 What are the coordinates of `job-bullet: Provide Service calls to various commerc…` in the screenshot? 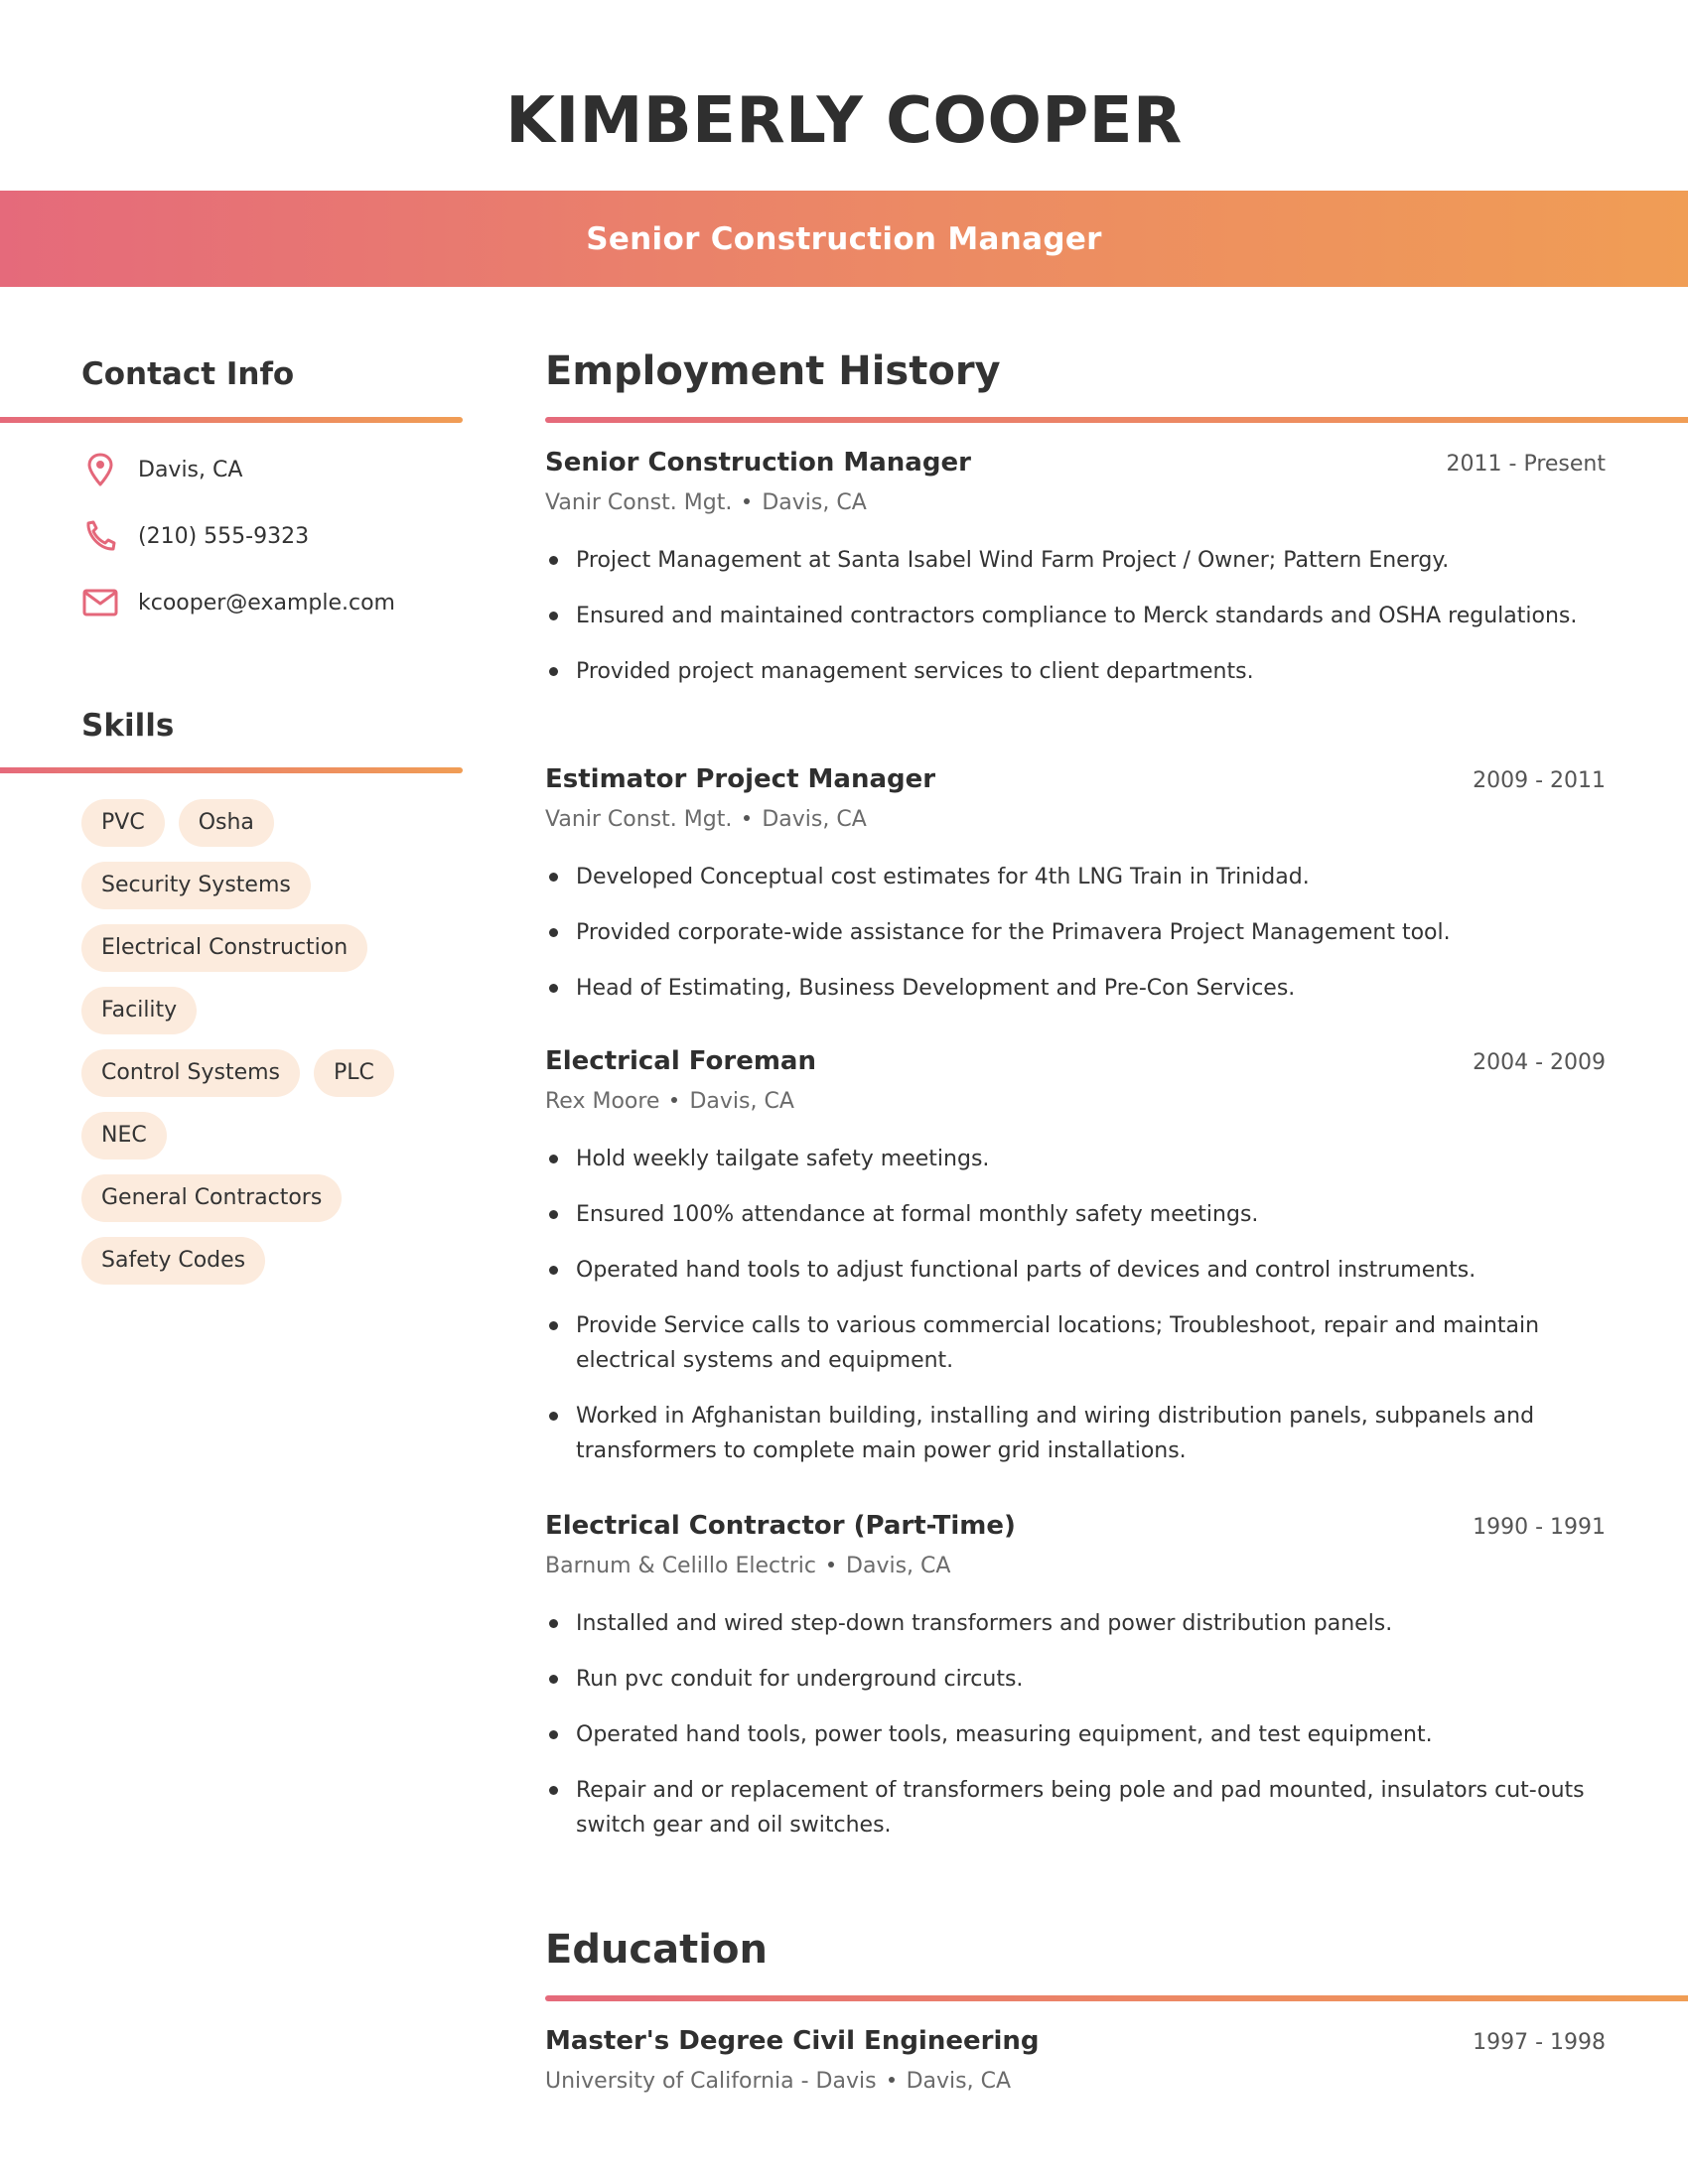 It's located at (1075, 1343).